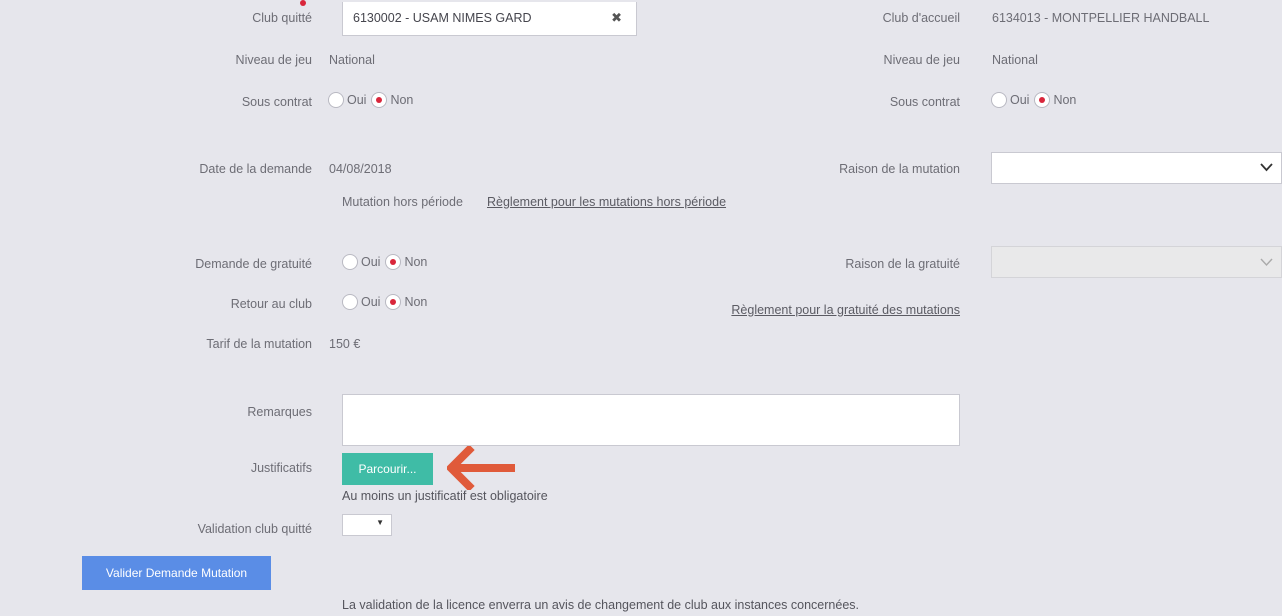 This screenshot has width=1282, height=616. Describe the element at coordinates (1015, 60) in the screenshot. I see `niveau-right-value: National` at that location.